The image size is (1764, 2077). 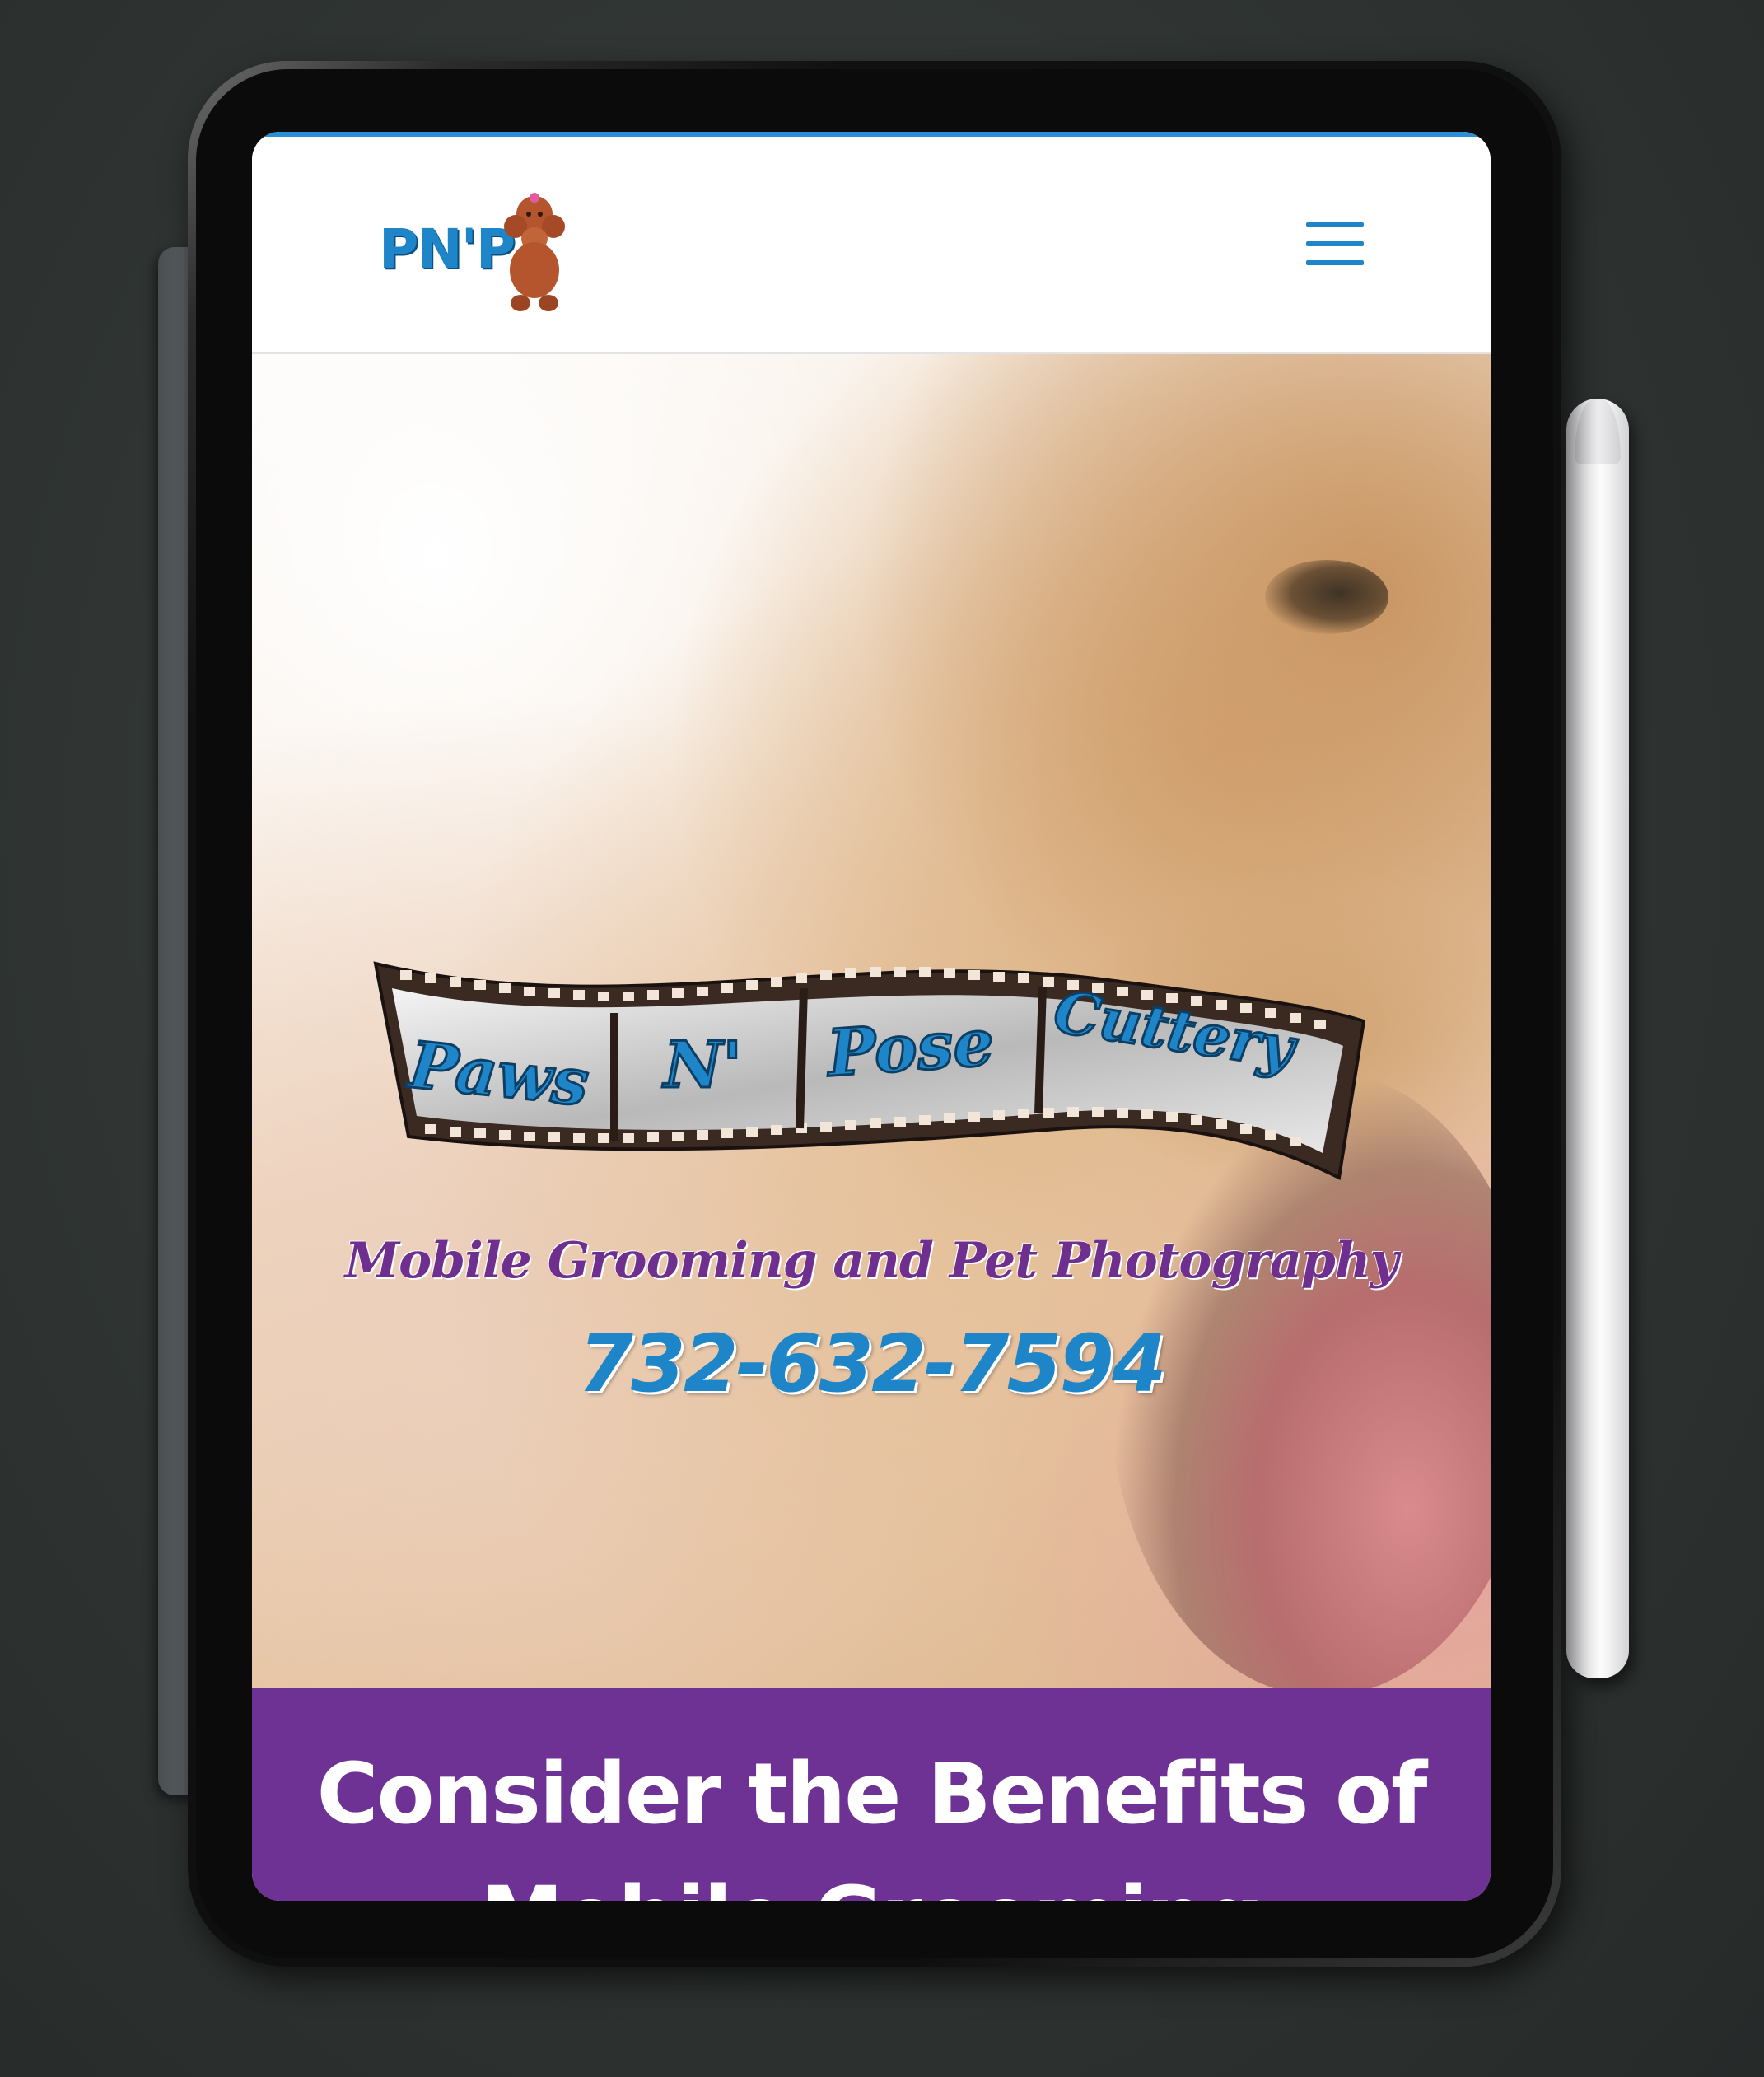 What do you see at coordinates (872, 1823) in the screenshot?
I see `benefits-heading: Consider the Benefits of Mobile Grooming` at bounding box center [872, 1823].